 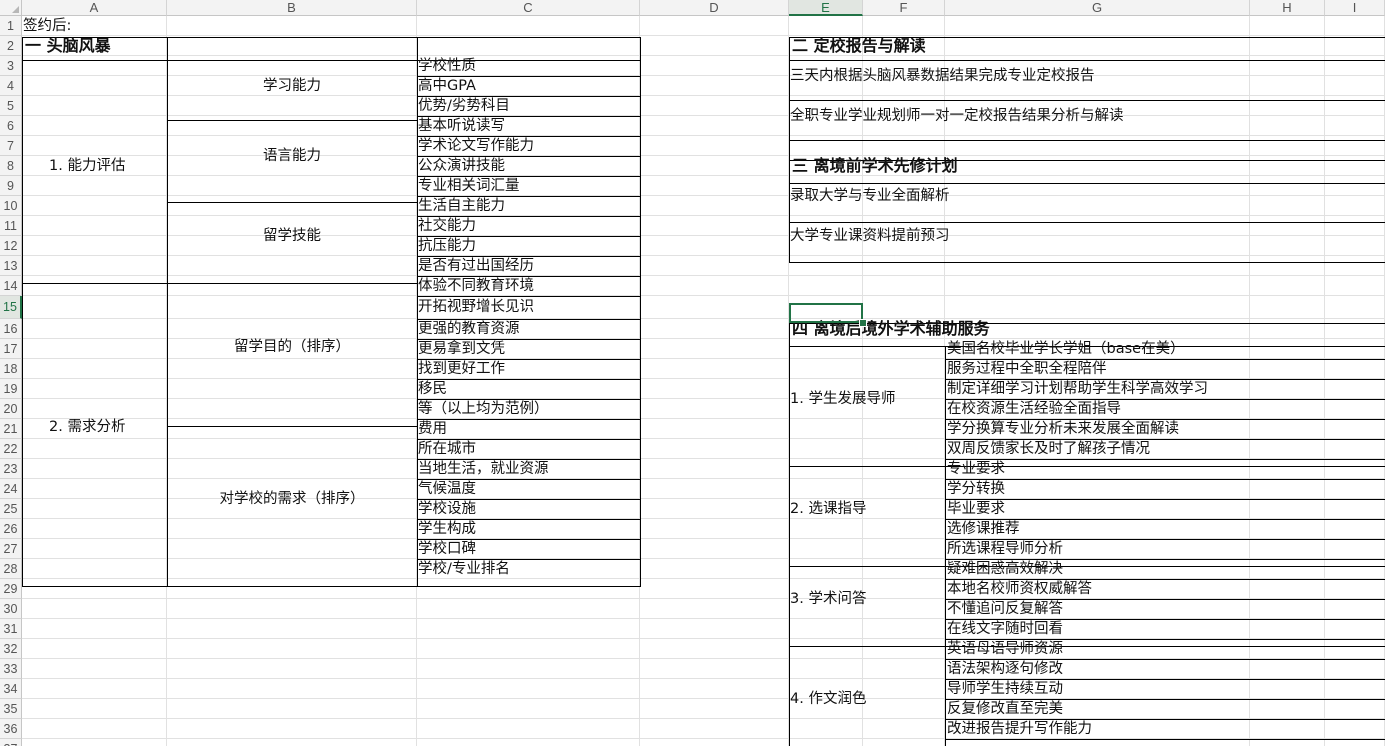 What do you see at coordinates (11, 206) in the screenshot?
I see `row-header-10: 10` at bounding box center [11, 206].